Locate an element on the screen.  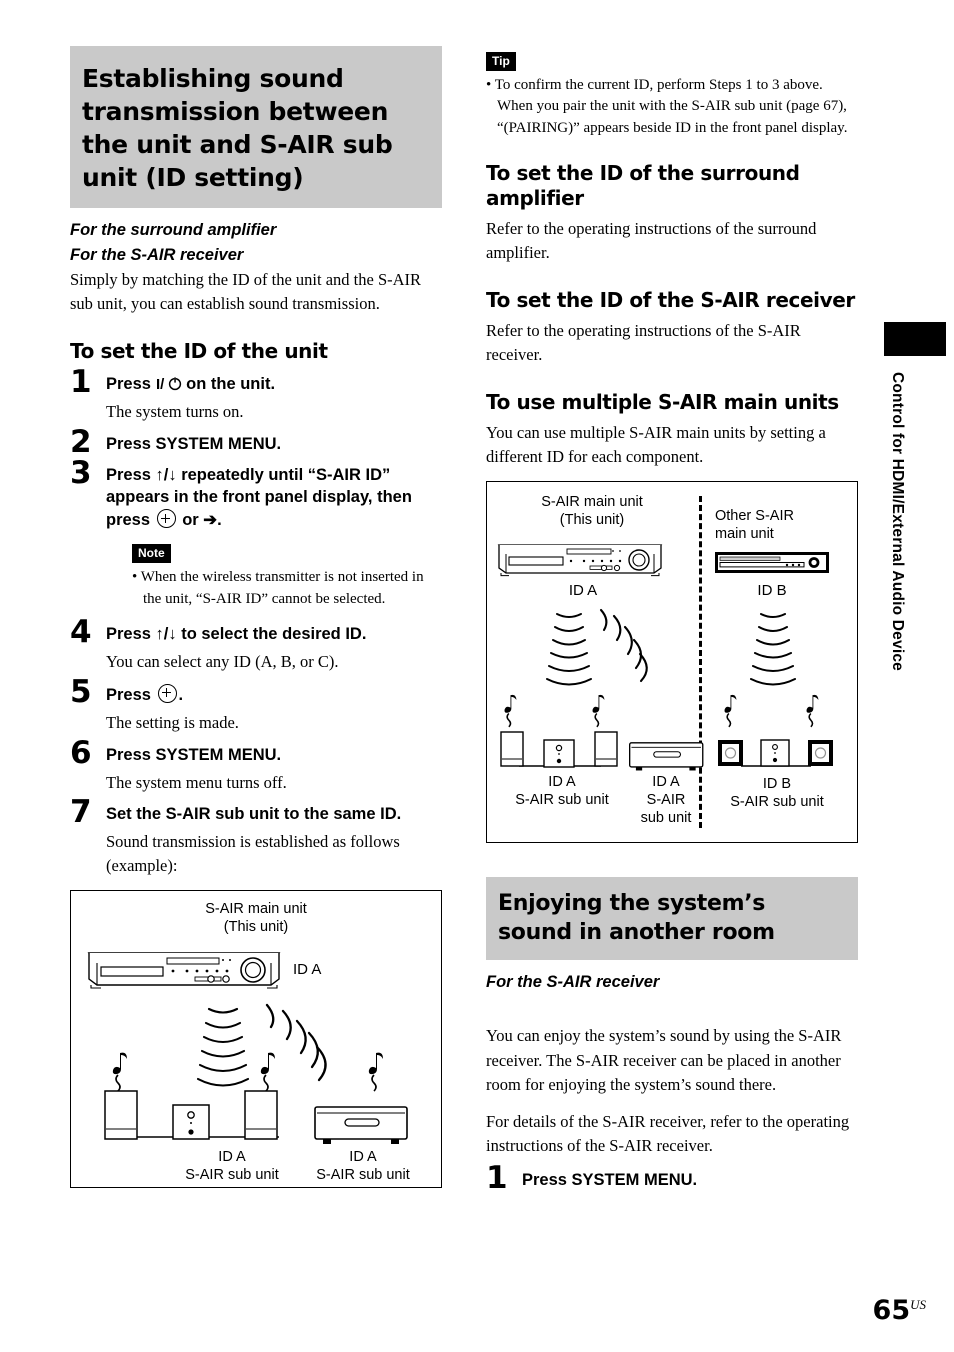
step-number: 6 is located at coordinates (81, 752).